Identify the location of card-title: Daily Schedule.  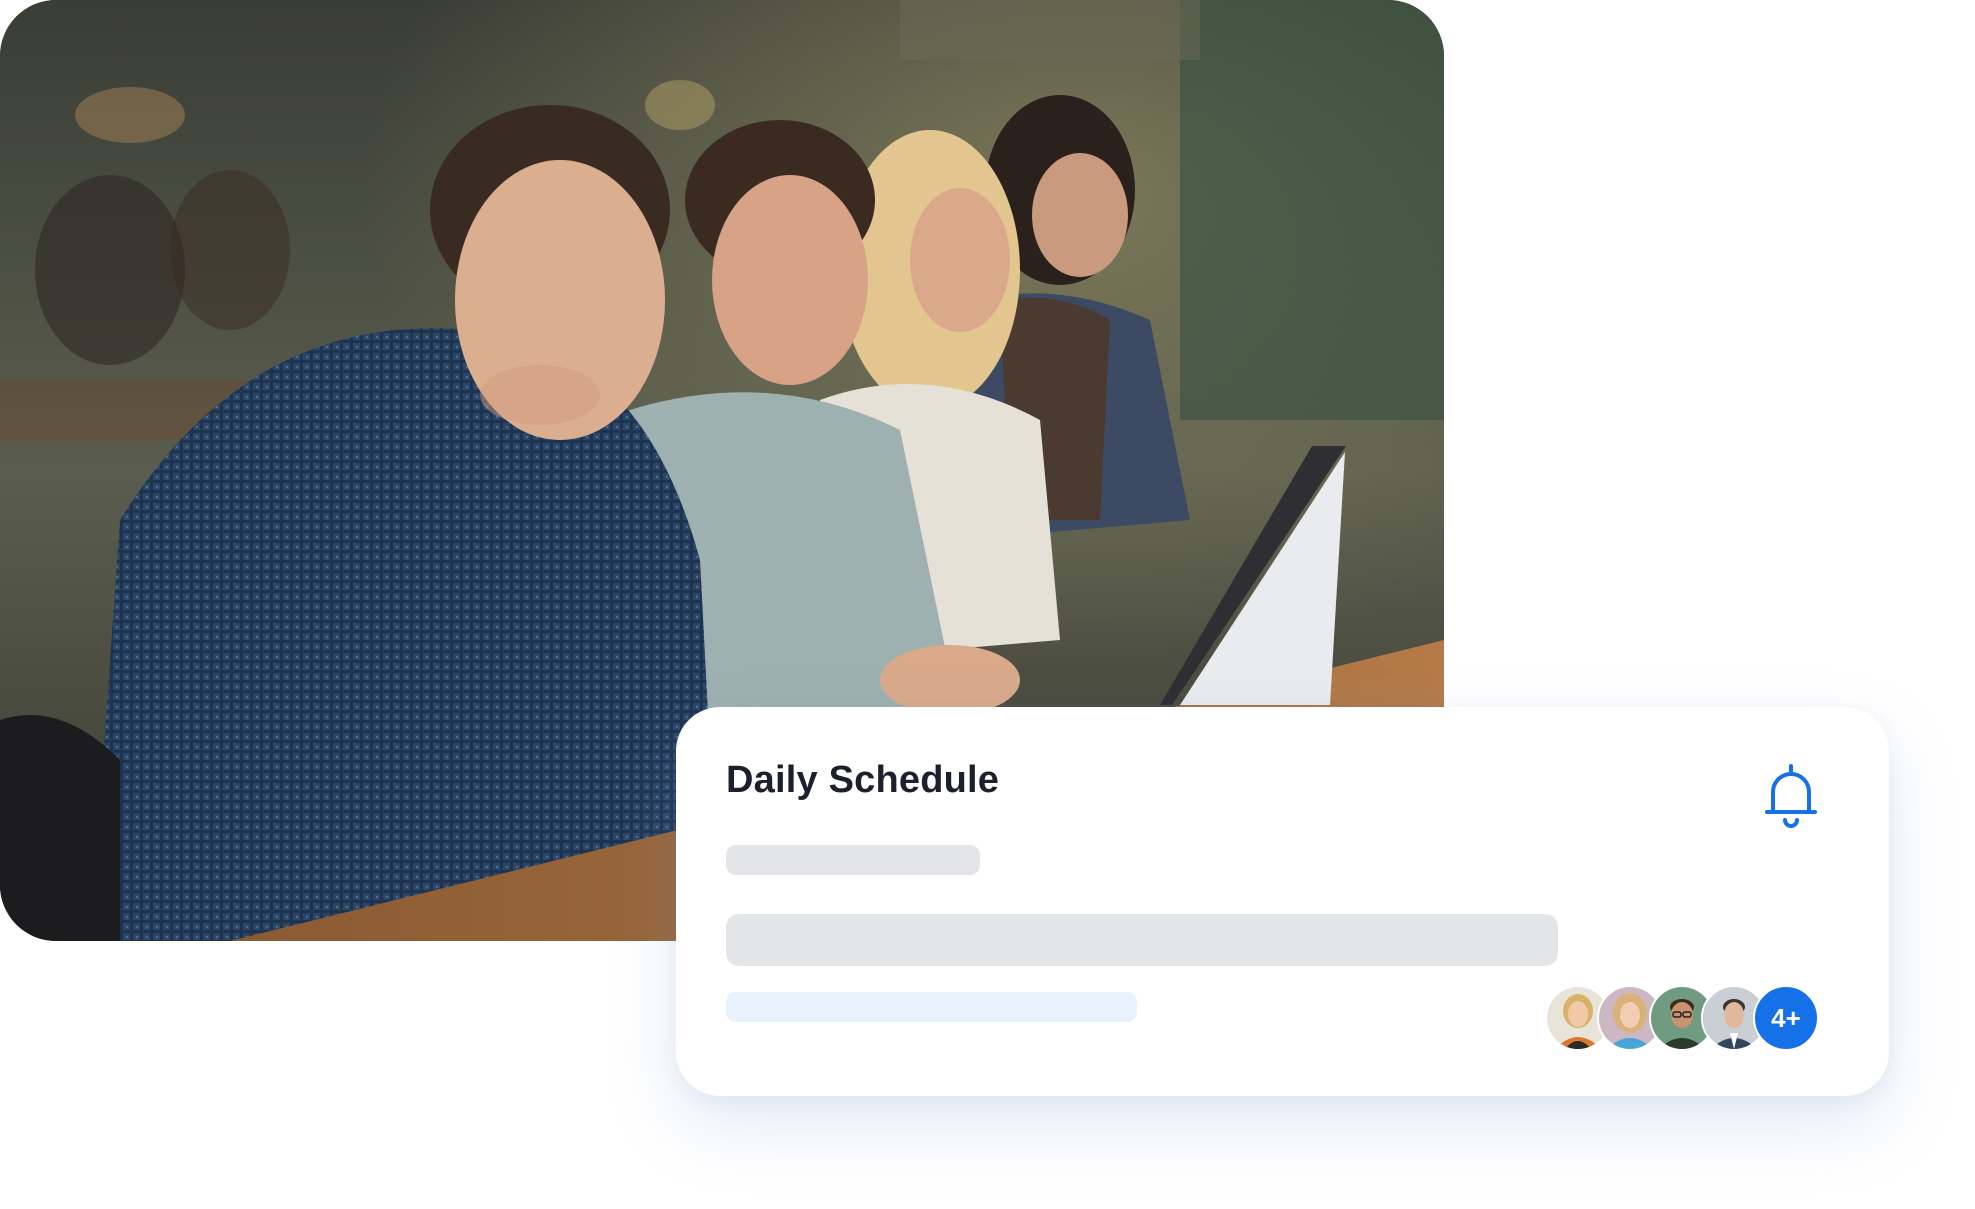
(863, 780).